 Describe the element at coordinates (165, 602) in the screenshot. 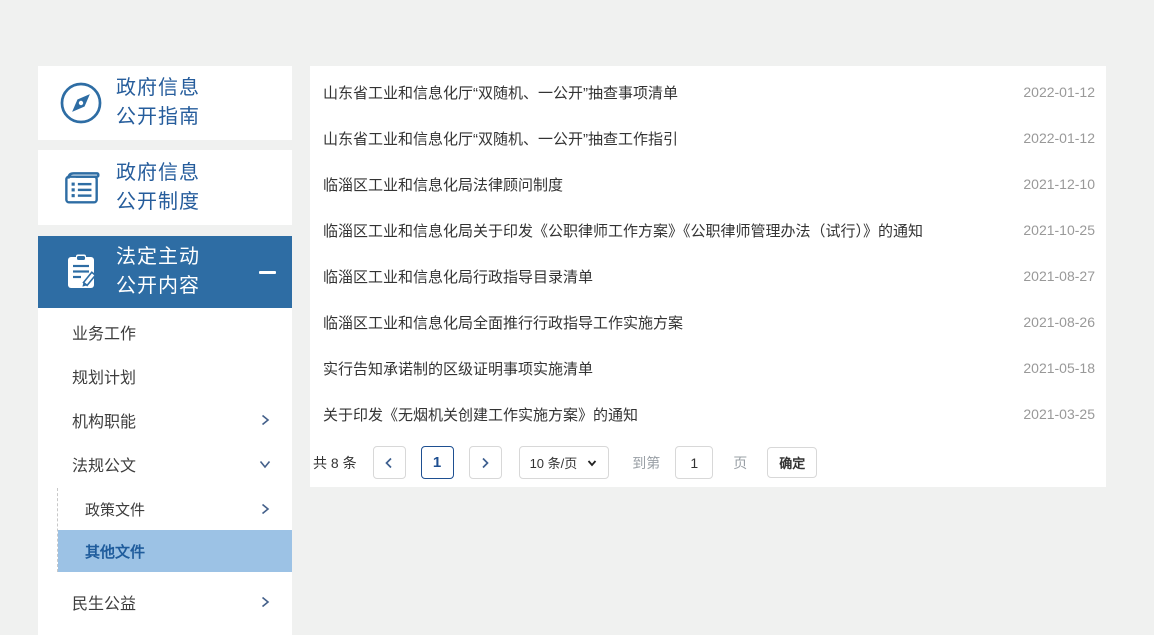

I see `sidebar-item-民生公益: 民生公益` at that location.